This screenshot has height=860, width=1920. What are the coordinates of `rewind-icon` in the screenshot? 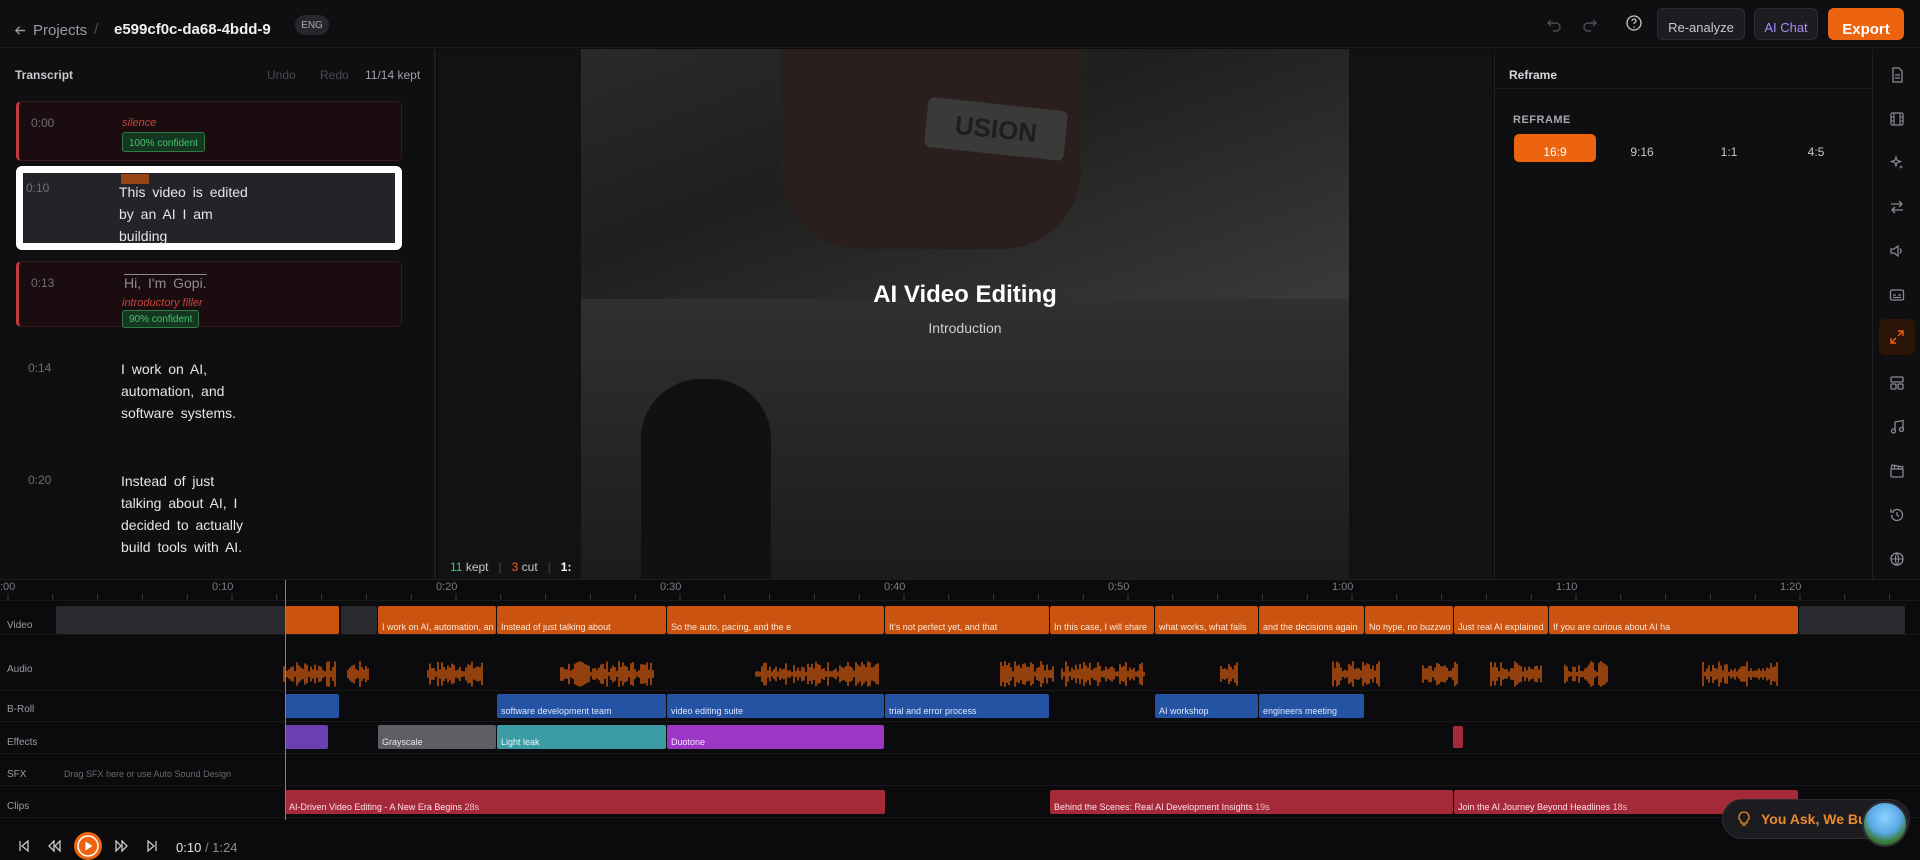 It's located at (54, 846).